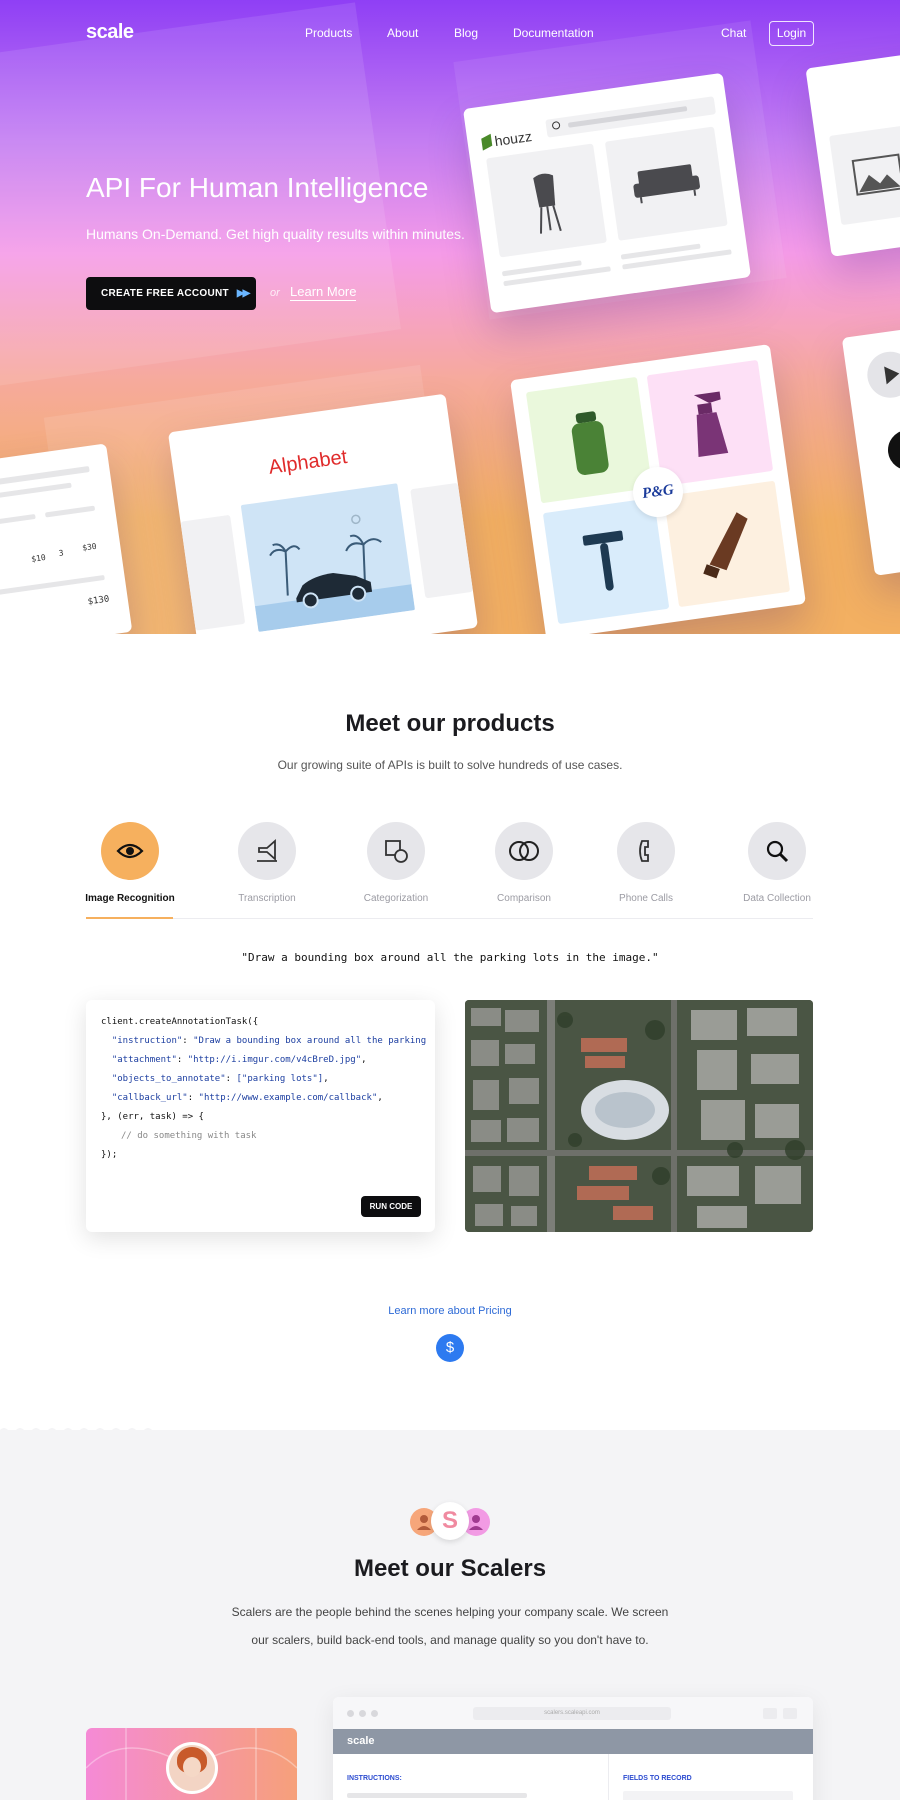 This screenshot has height=1800, width=900. What do you see at coordinates (553, 33) in the screenshot?
I see `nav-documentation: Documentation` at bounding box center [553, 33].